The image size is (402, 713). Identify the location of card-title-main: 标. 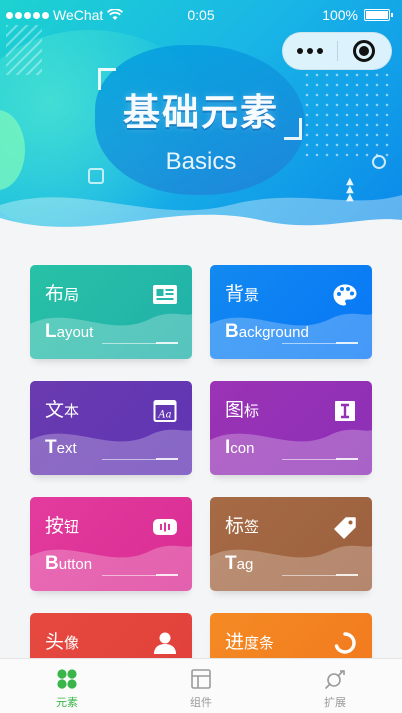
(235, 526).